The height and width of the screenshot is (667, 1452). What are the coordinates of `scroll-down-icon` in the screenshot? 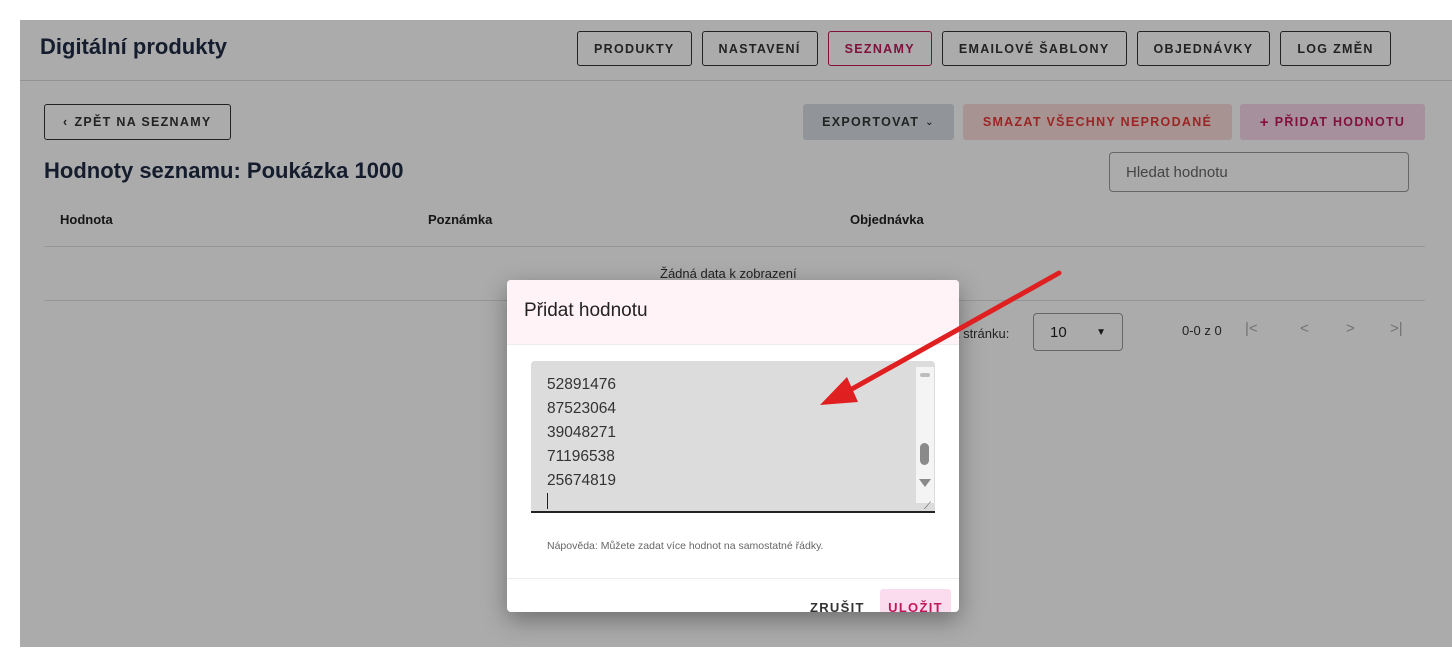 It's located at (925, 483).